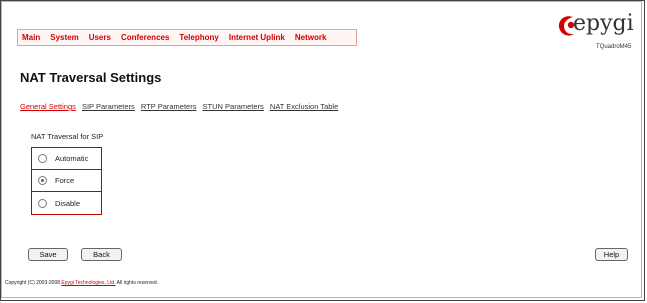 The height and width of the screenshot is (303, 647). Describe the element at coordinates (88, 283) in the screenshot. I see `company-link: Epygi Technologies, Ltd.` at that location.